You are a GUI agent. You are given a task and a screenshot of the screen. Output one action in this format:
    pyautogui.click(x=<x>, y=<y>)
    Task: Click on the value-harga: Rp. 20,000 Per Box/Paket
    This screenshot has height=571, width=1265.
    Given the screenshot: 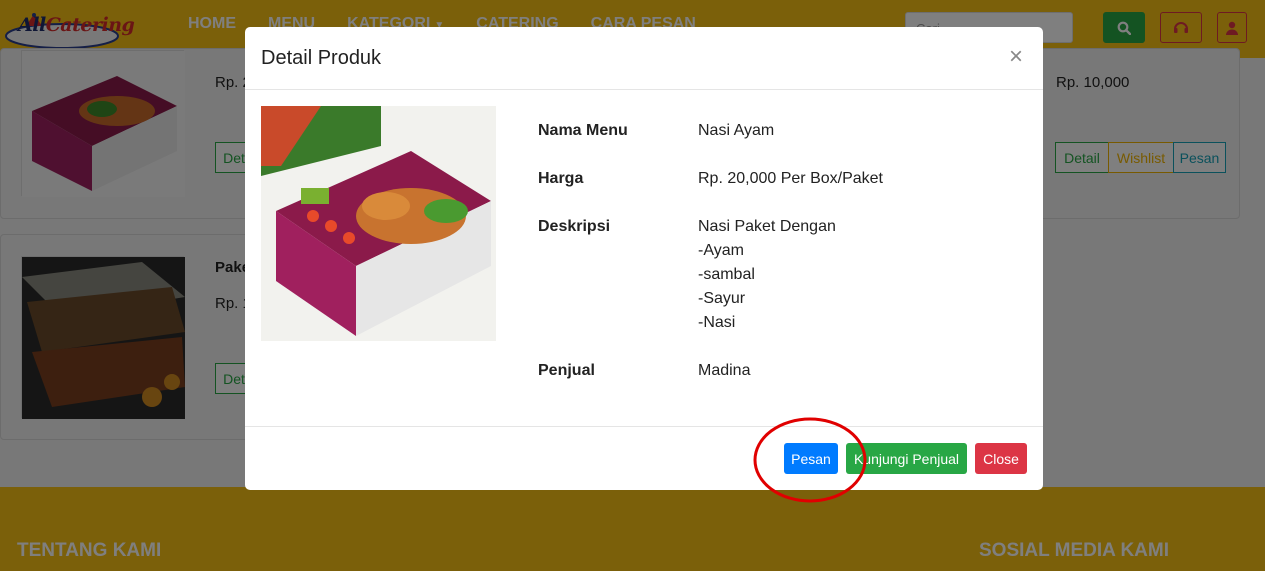 What is the action you would take?
    pyautogui.click(x=790, y=178)
    